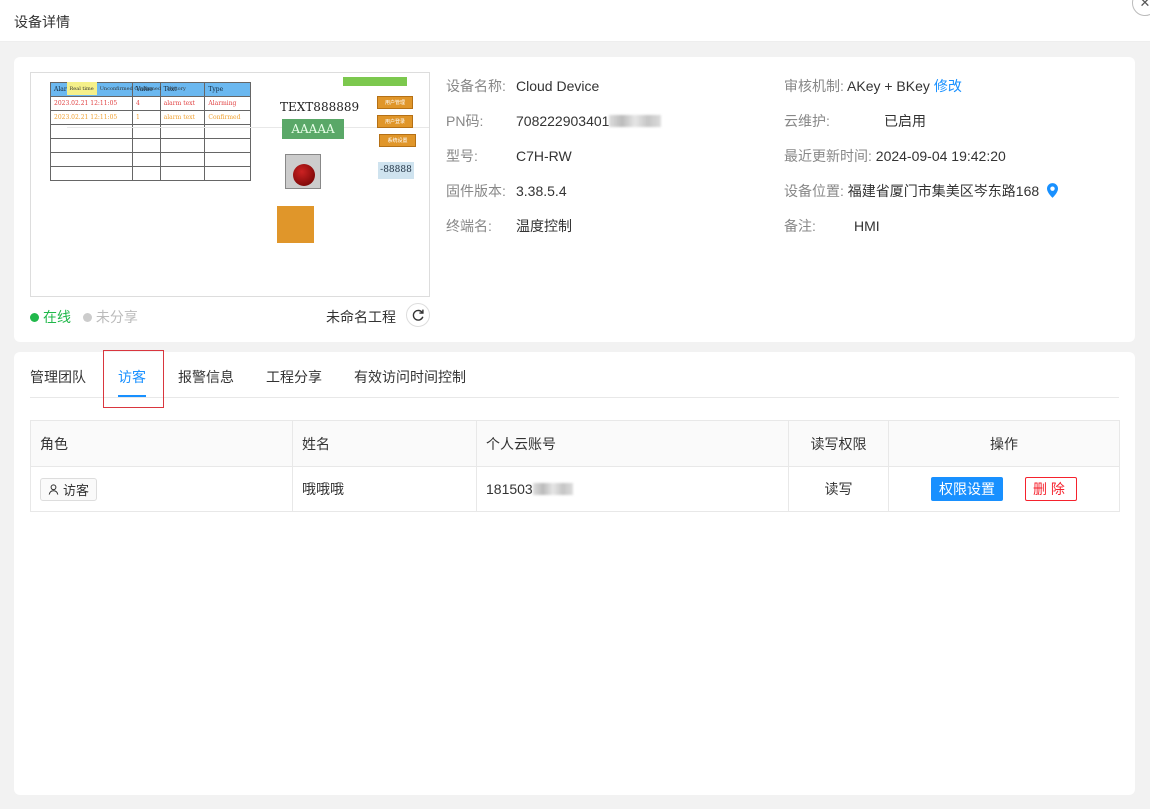 This screenshot has height=809, width=1150. Describe the element at coordinates (967, 489) in the screenshot. I see `permission-settings-button: 权限设置` at that location.